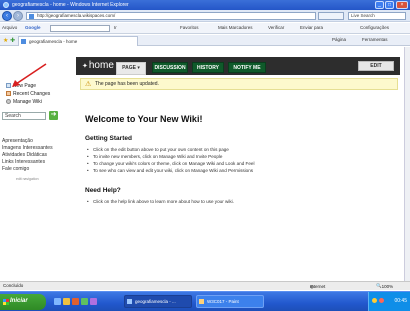 This screenshot has width=410, height=311. Describe the element at coordinates (25, 86) in the screenshot. I see `sidebar-item-label: New Page` at that location.